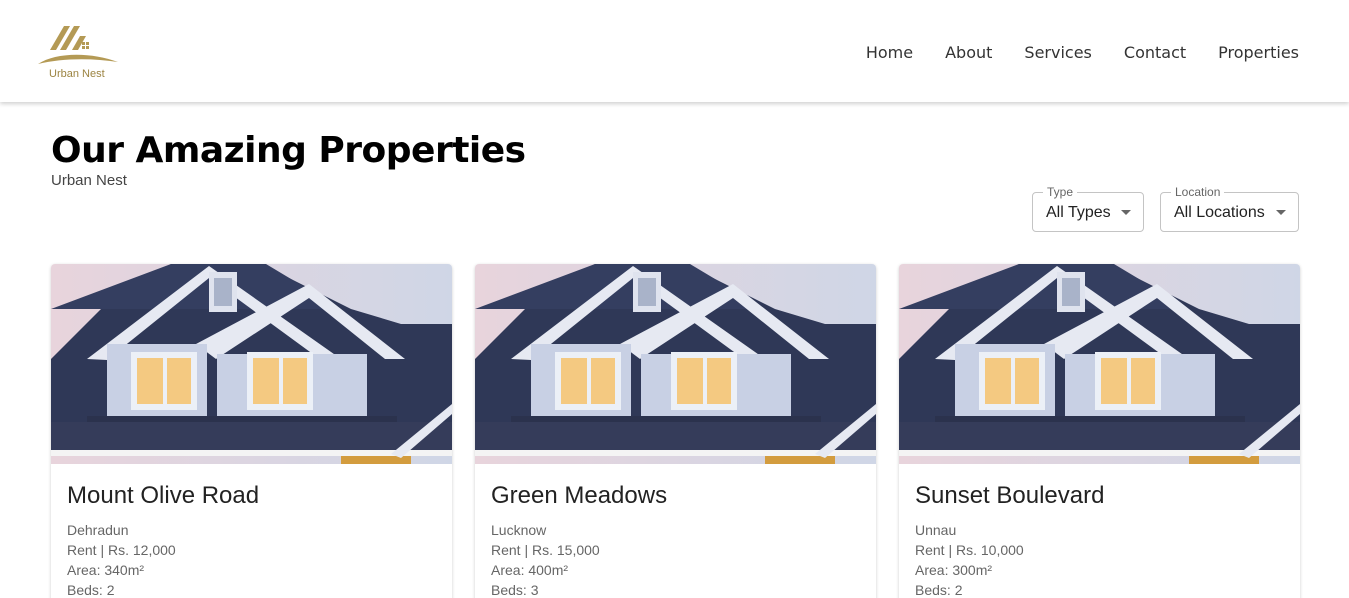  What do you see at coordinates (936, 530) in the screenshot?
I see `property-city: Unnau` at bounding box center [936, 530].